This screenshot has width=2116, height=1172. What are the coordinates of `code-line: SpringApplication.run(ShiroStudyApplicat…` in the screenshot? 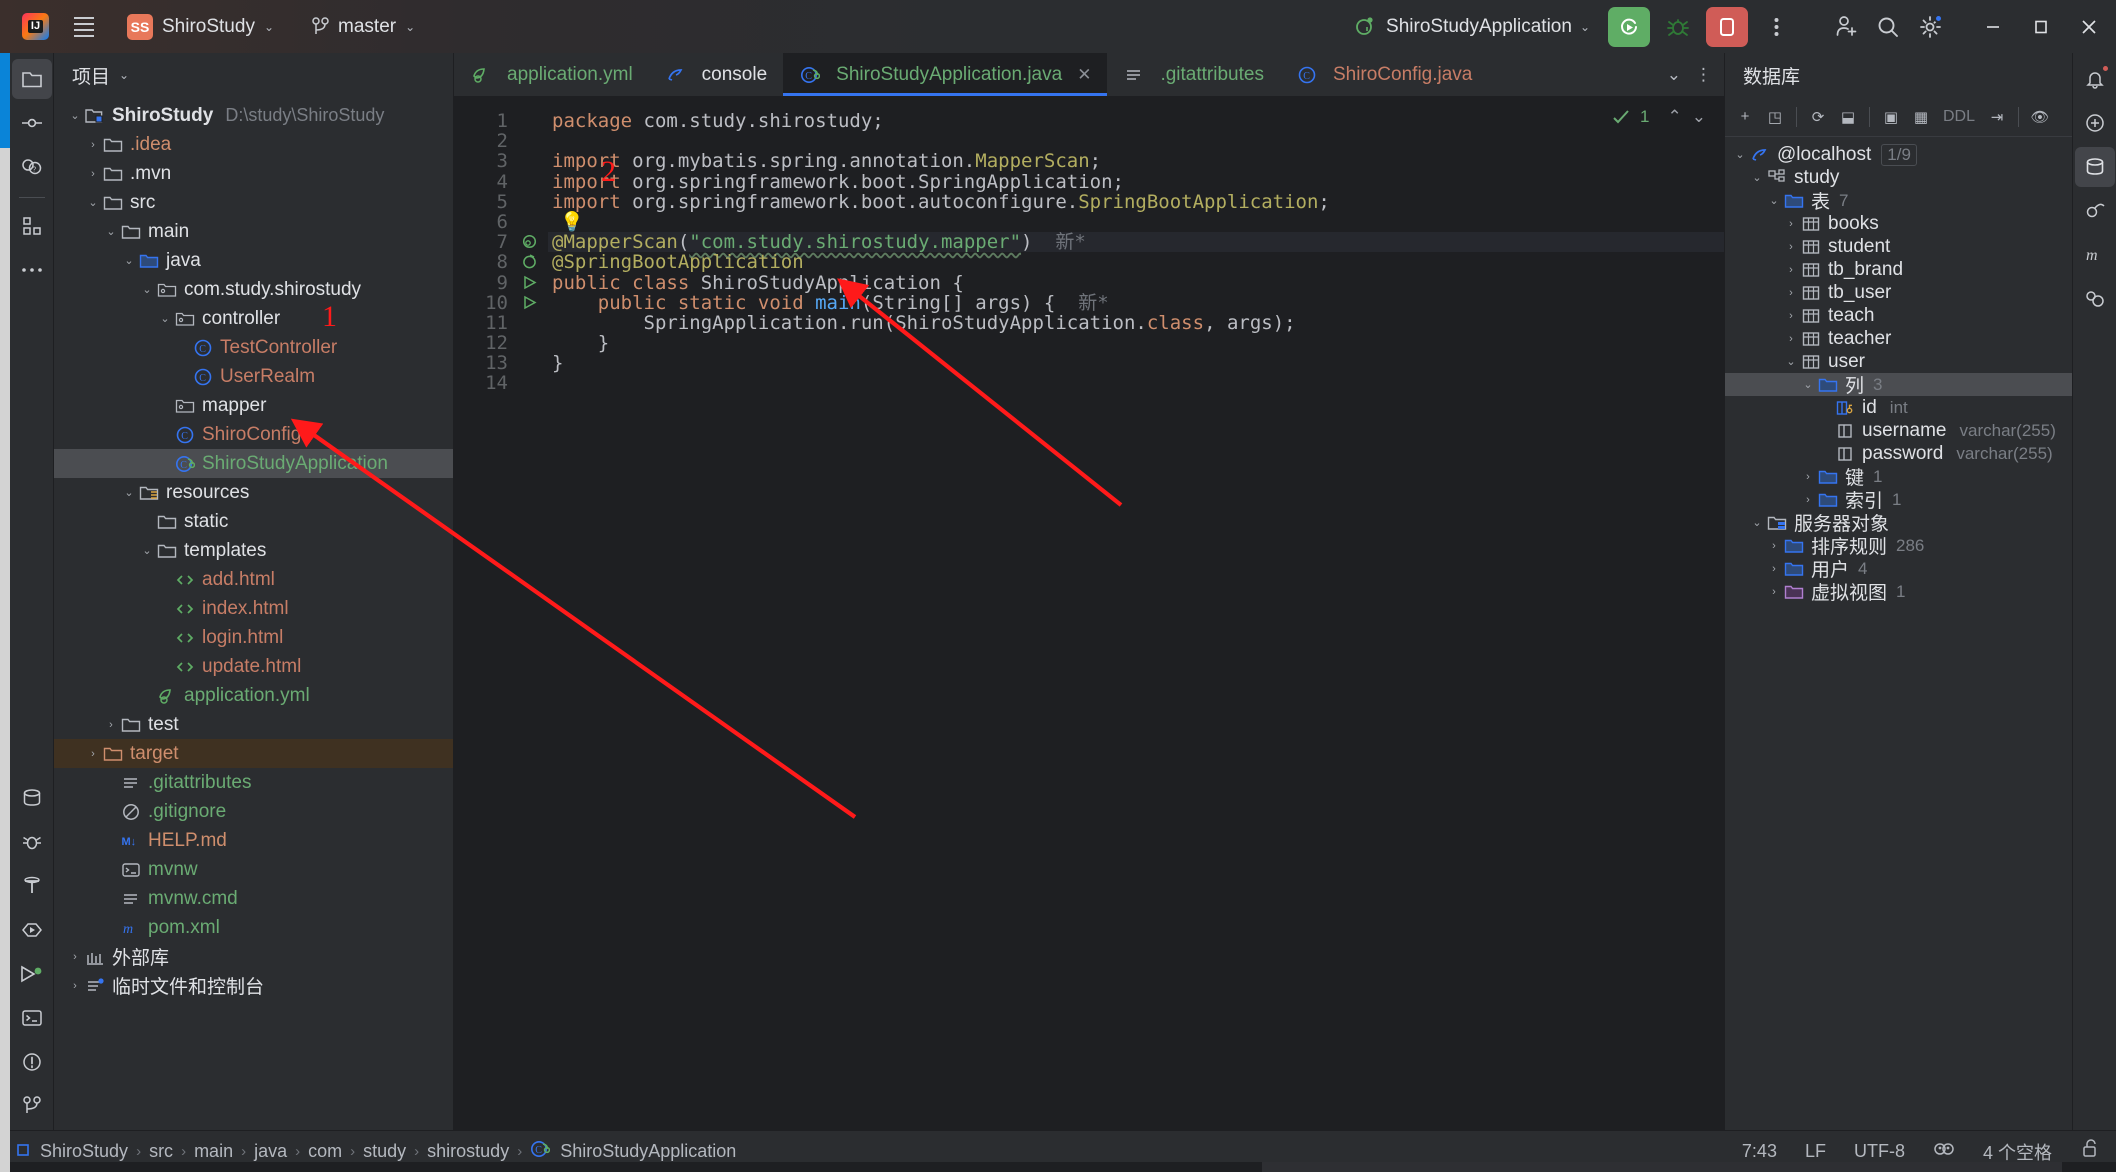 It's located at (1136, 323).